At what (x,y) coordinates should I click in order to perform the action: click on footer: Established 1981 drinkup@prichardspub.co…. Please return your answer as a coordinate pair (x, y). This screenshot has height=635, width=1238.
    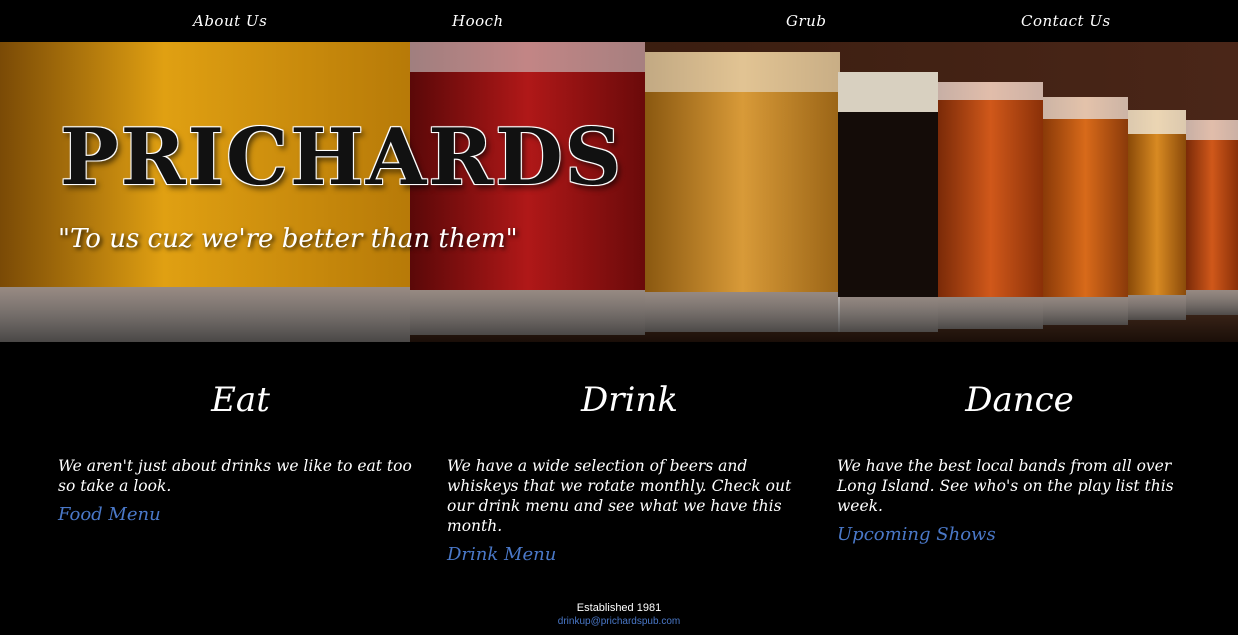
    Looking at the image, I should click on (619, 615).